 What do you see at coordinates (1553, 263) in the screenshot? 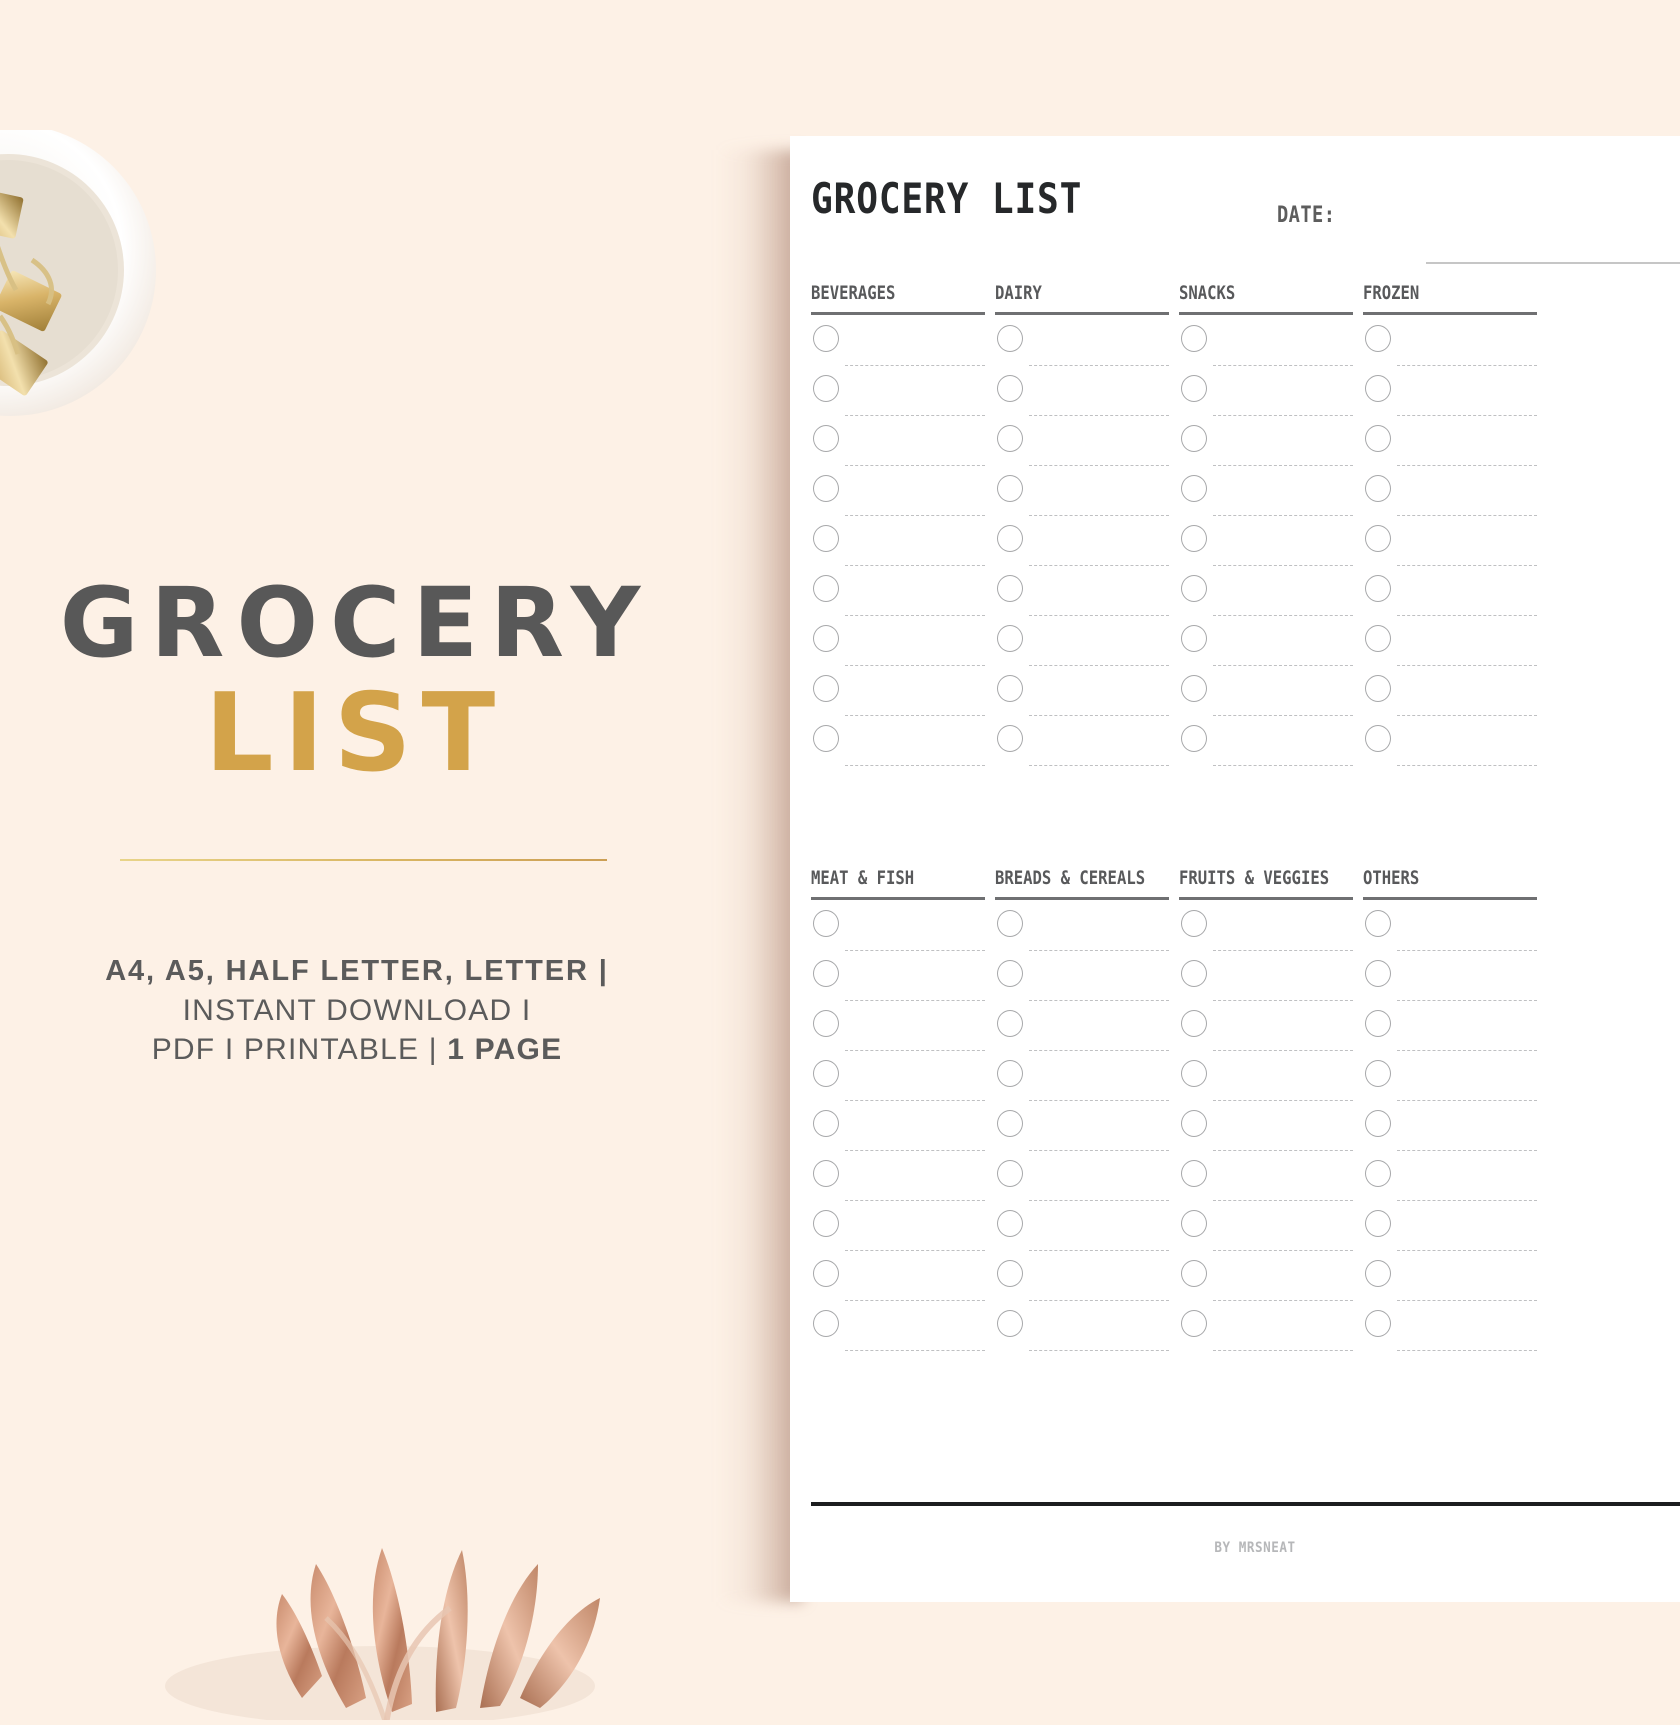
I see `date-input-line` at bounding box center [1553, 263].